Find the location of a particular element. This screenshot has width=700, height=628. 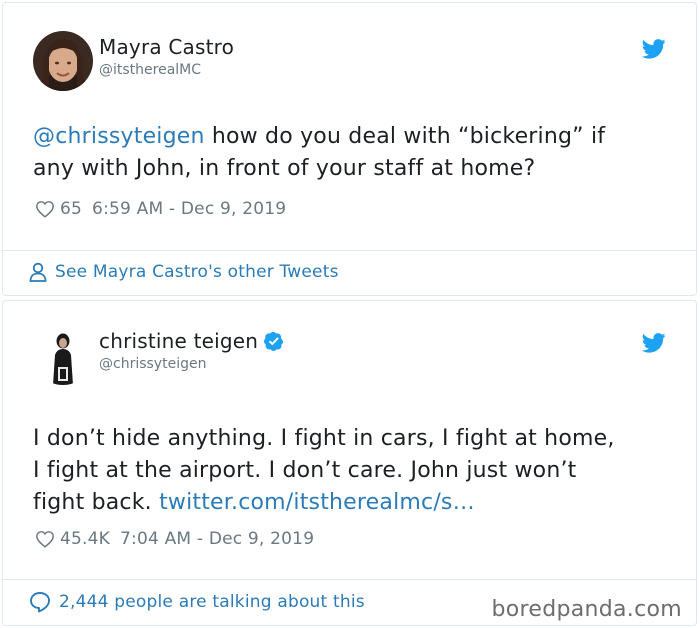

author-names: christine teigen @chrissyteigen is located at coordinates (191, 351).